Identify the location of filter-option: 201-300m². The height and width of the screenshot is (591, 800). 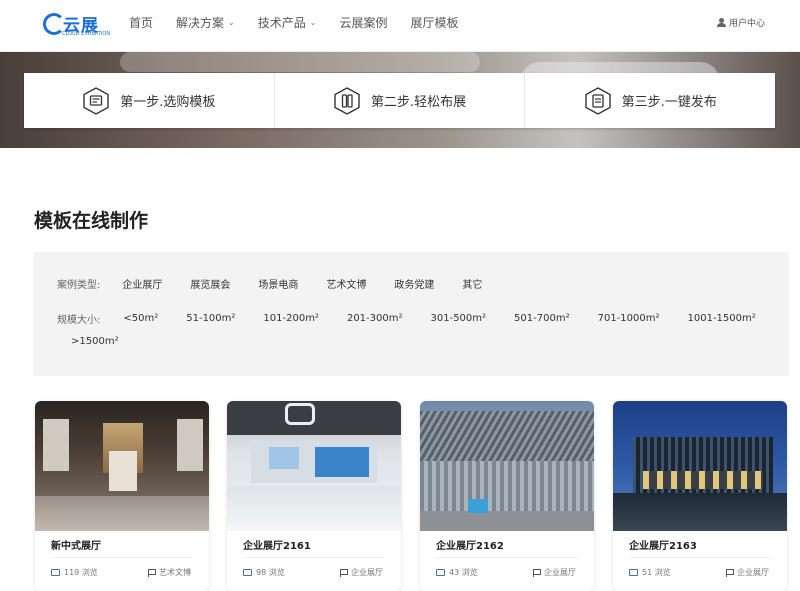
(375, 318).